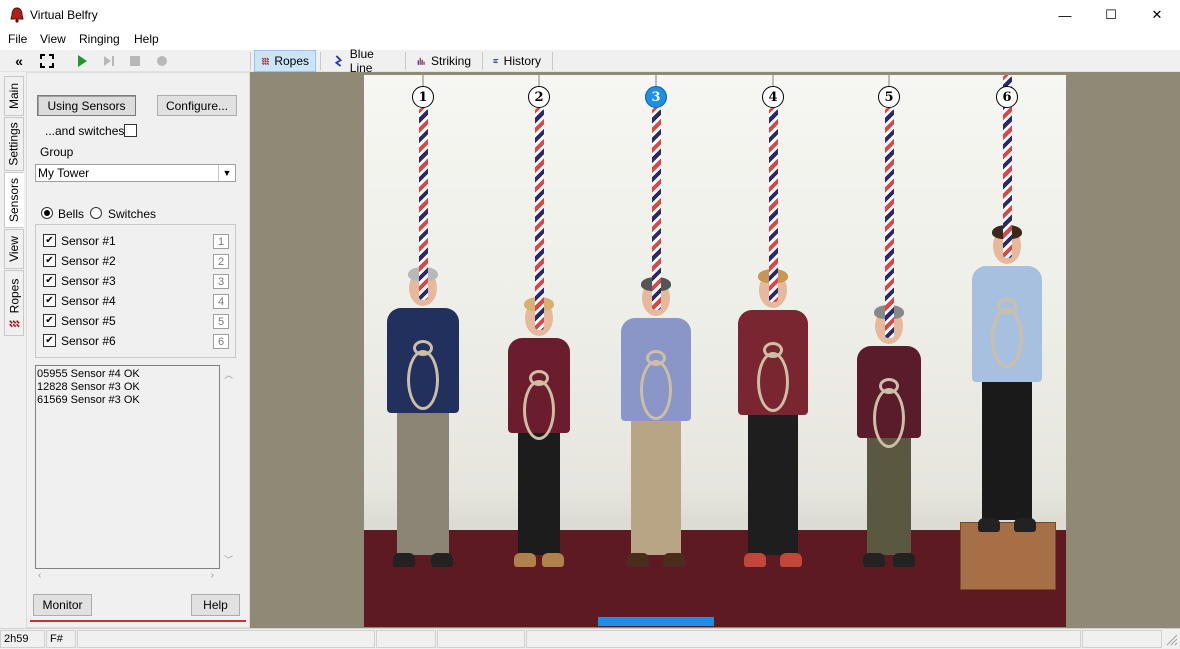 The height and width of the screenshot is (649, 1180). What do you see at coordinates (228, 559) in the screenshot?
I see `scroll-down-icon: ﹀` at bounding box center [228, 559].